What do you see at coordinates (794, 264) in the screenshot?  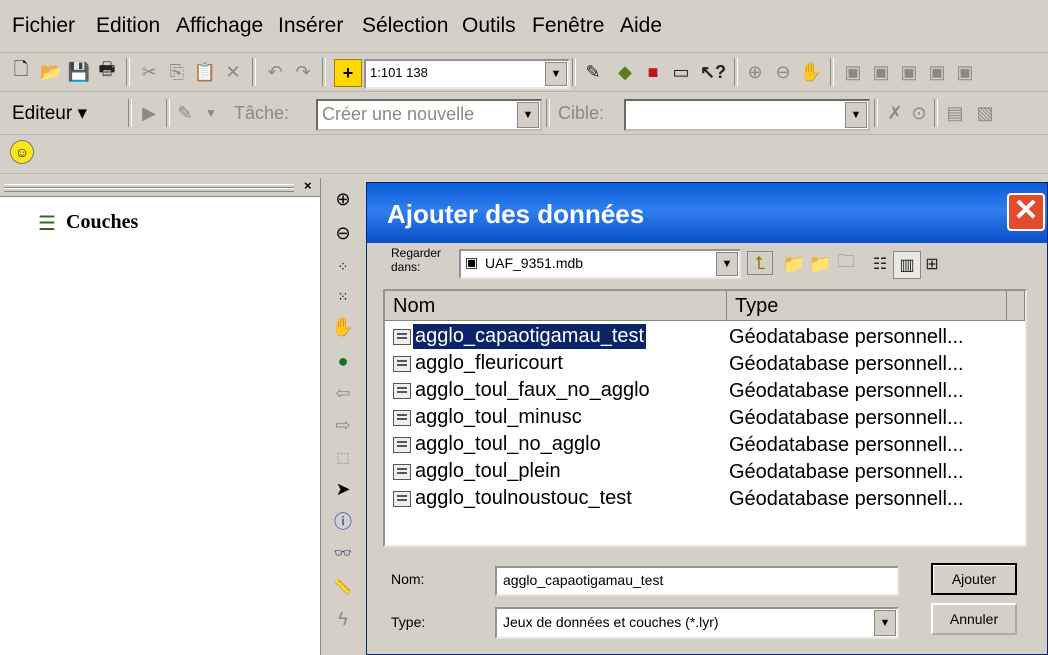 I see `connect-folder-icon: 📁` at bounding box center [794, 264].